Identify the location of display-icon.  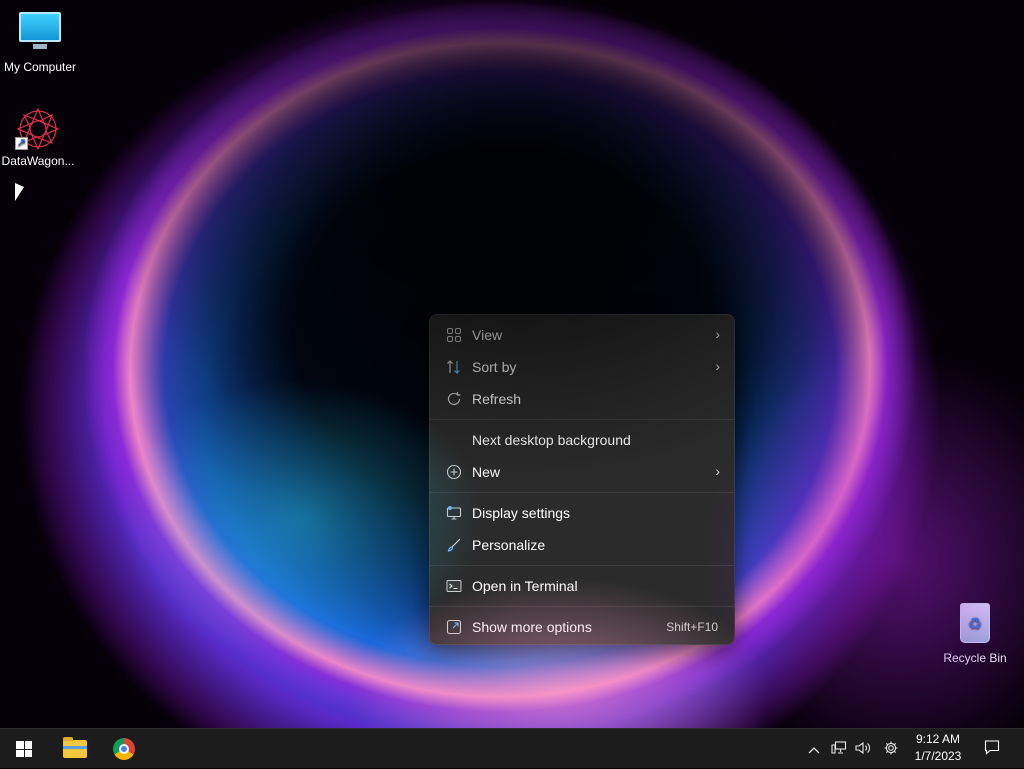
(454, 513).